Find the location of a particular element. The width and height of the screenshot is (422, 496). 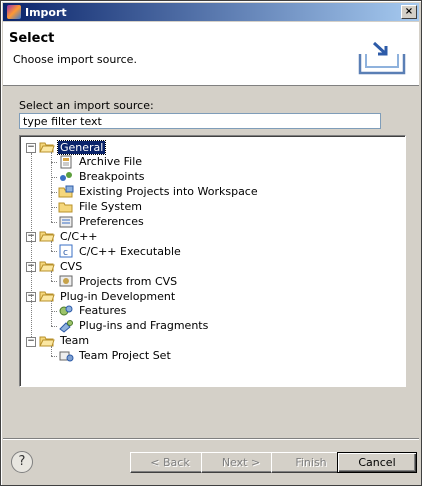

tree-item-projects-from-cvs: Projects from CVS is located at coordinates (118, 281).